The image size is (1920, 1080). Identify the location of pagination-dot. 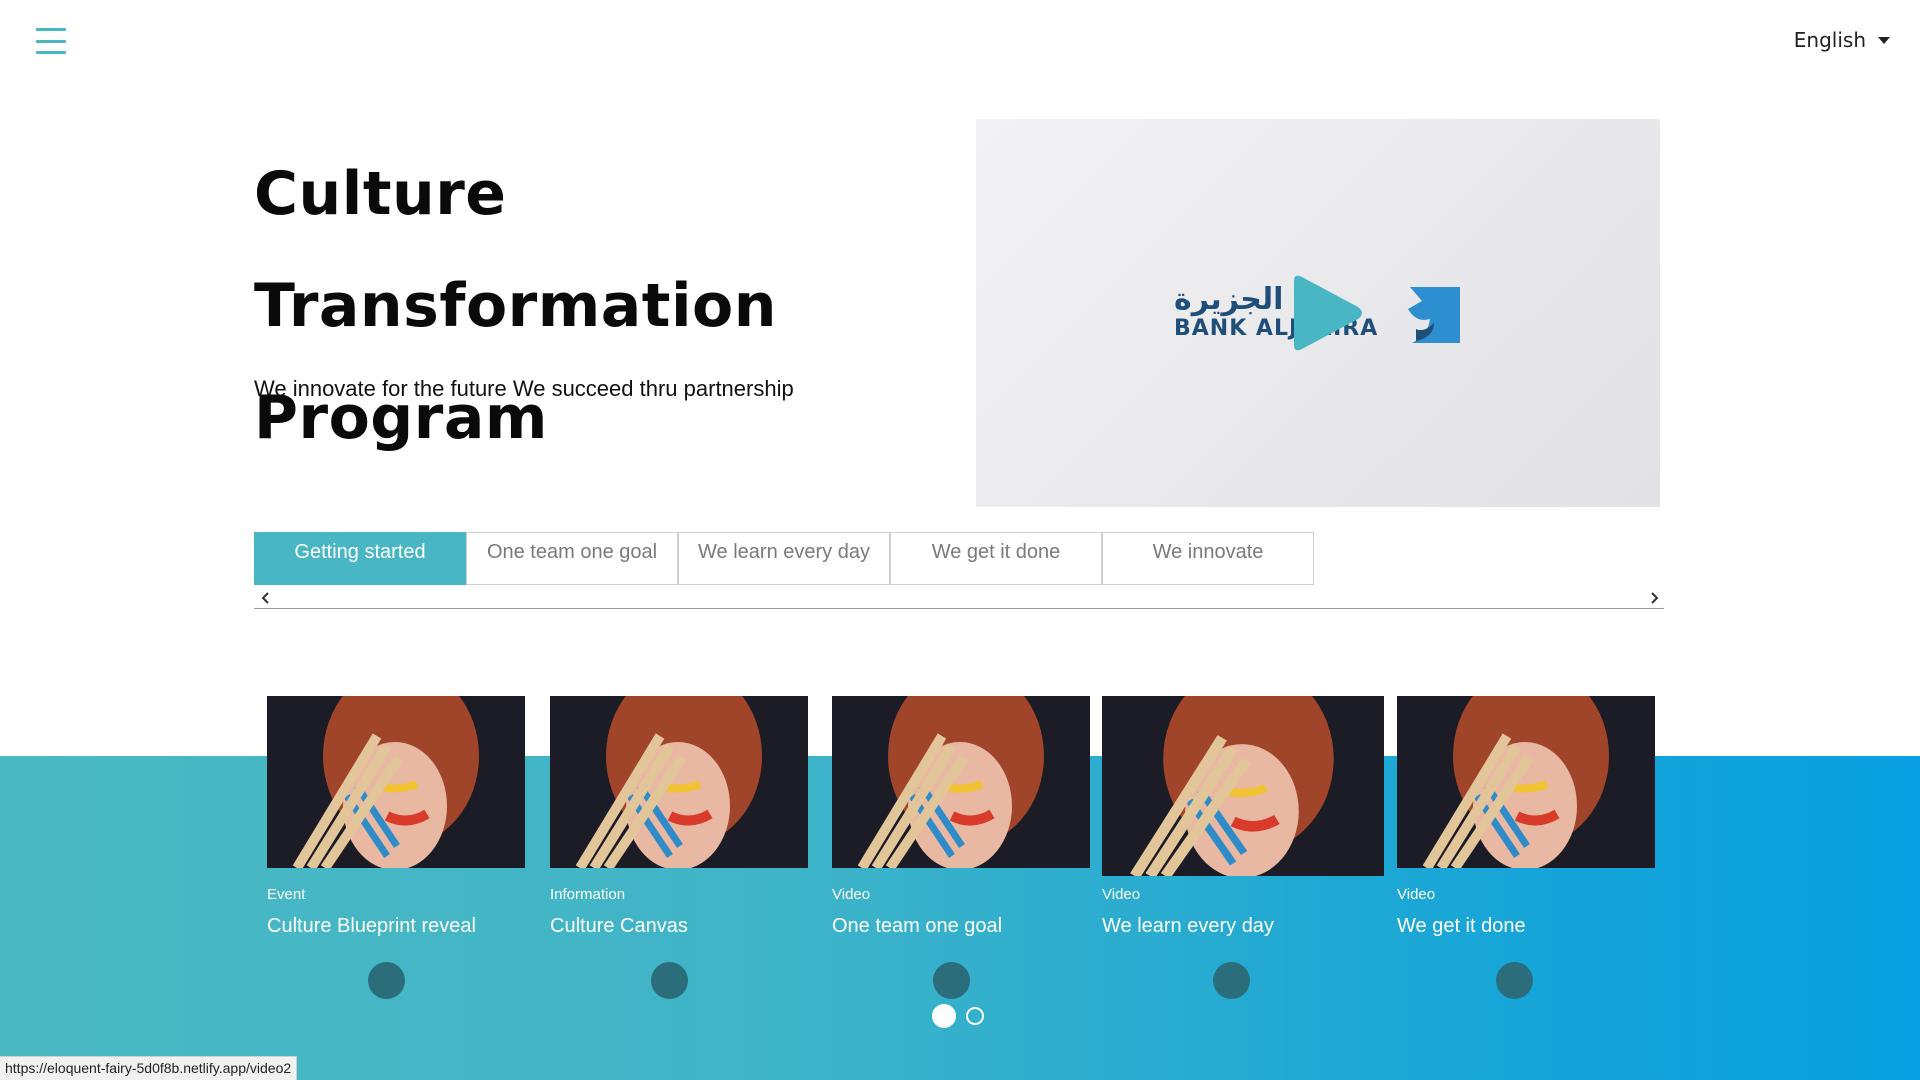
(975, 1016).